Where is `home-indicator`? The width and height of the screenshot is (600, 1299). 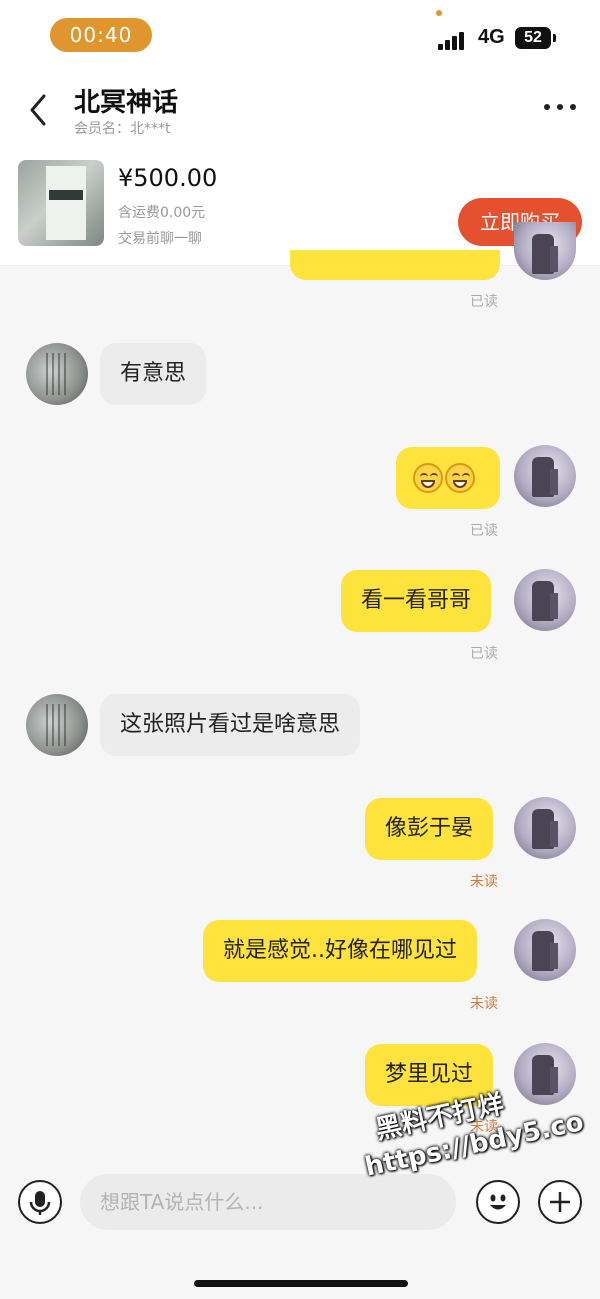 home-indicator is located at coordinates (301, 1283).